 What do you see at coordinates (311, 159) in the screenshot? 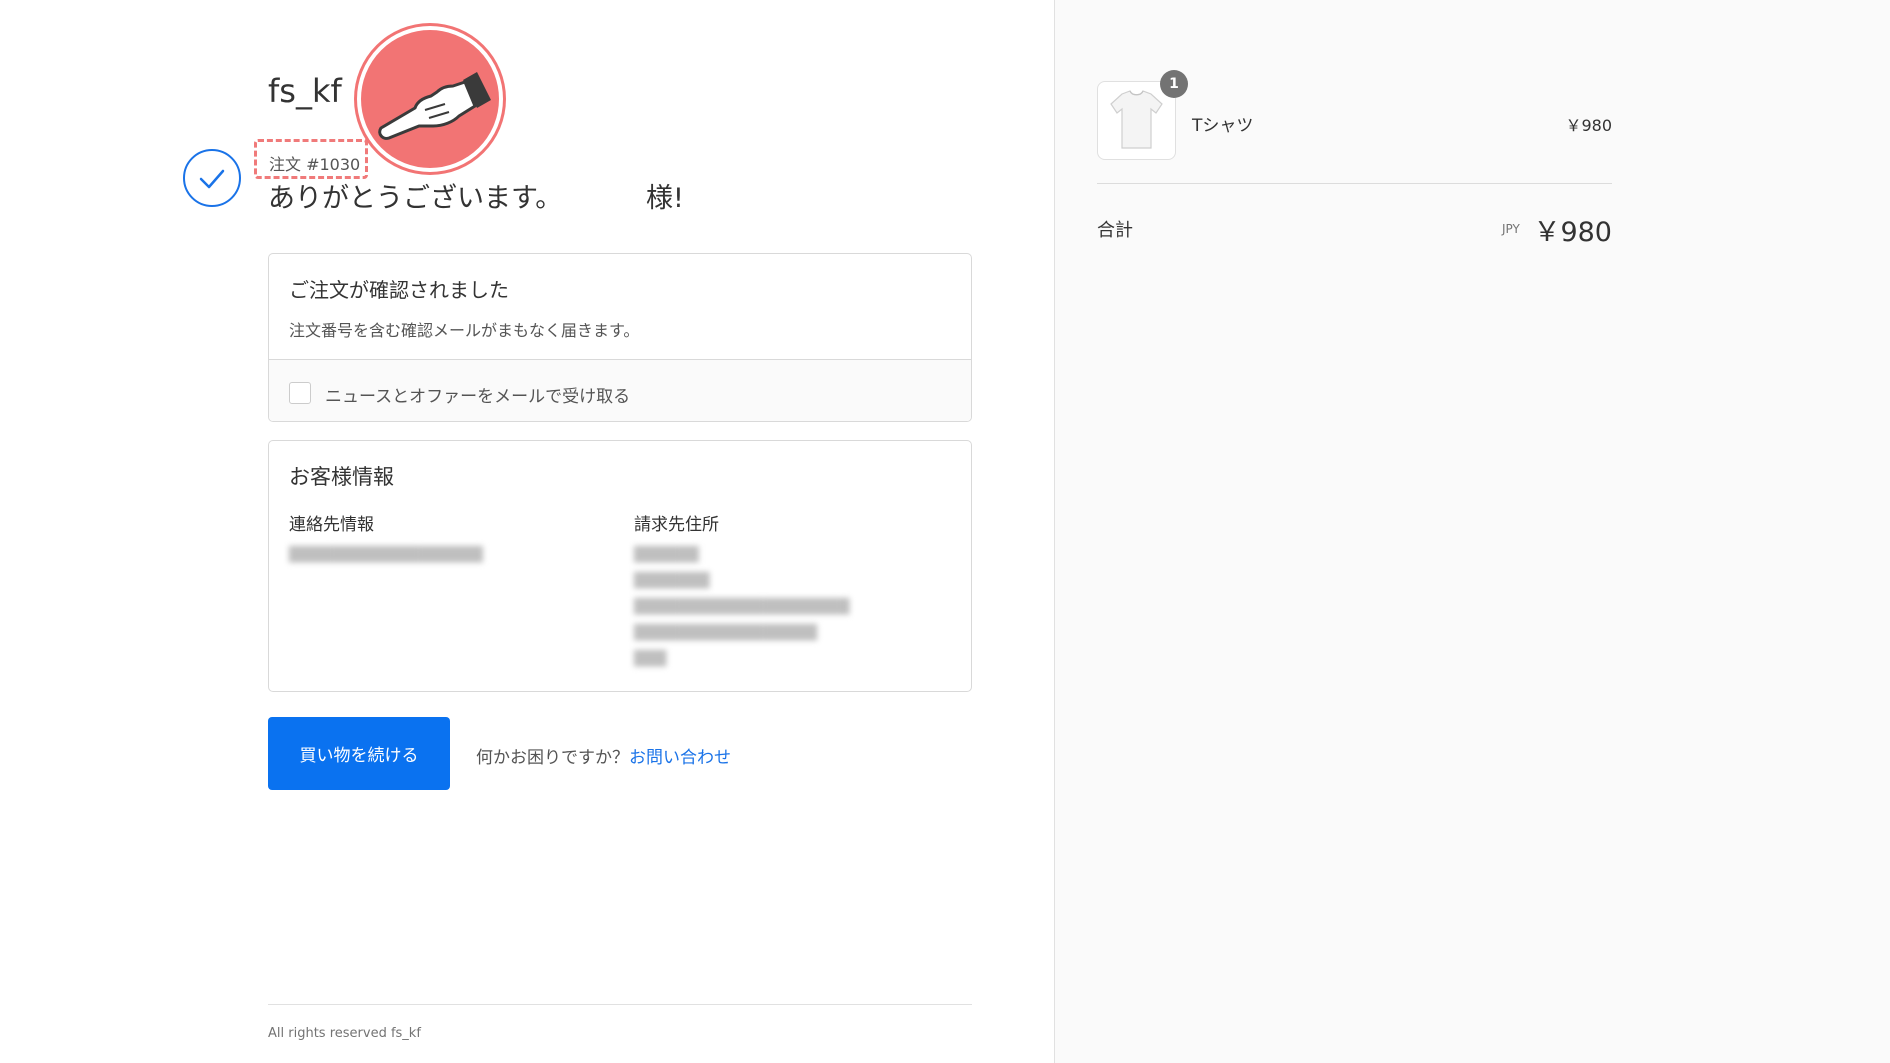
I see `order-number: 注文 #1030` at bounding box center [311, 159].